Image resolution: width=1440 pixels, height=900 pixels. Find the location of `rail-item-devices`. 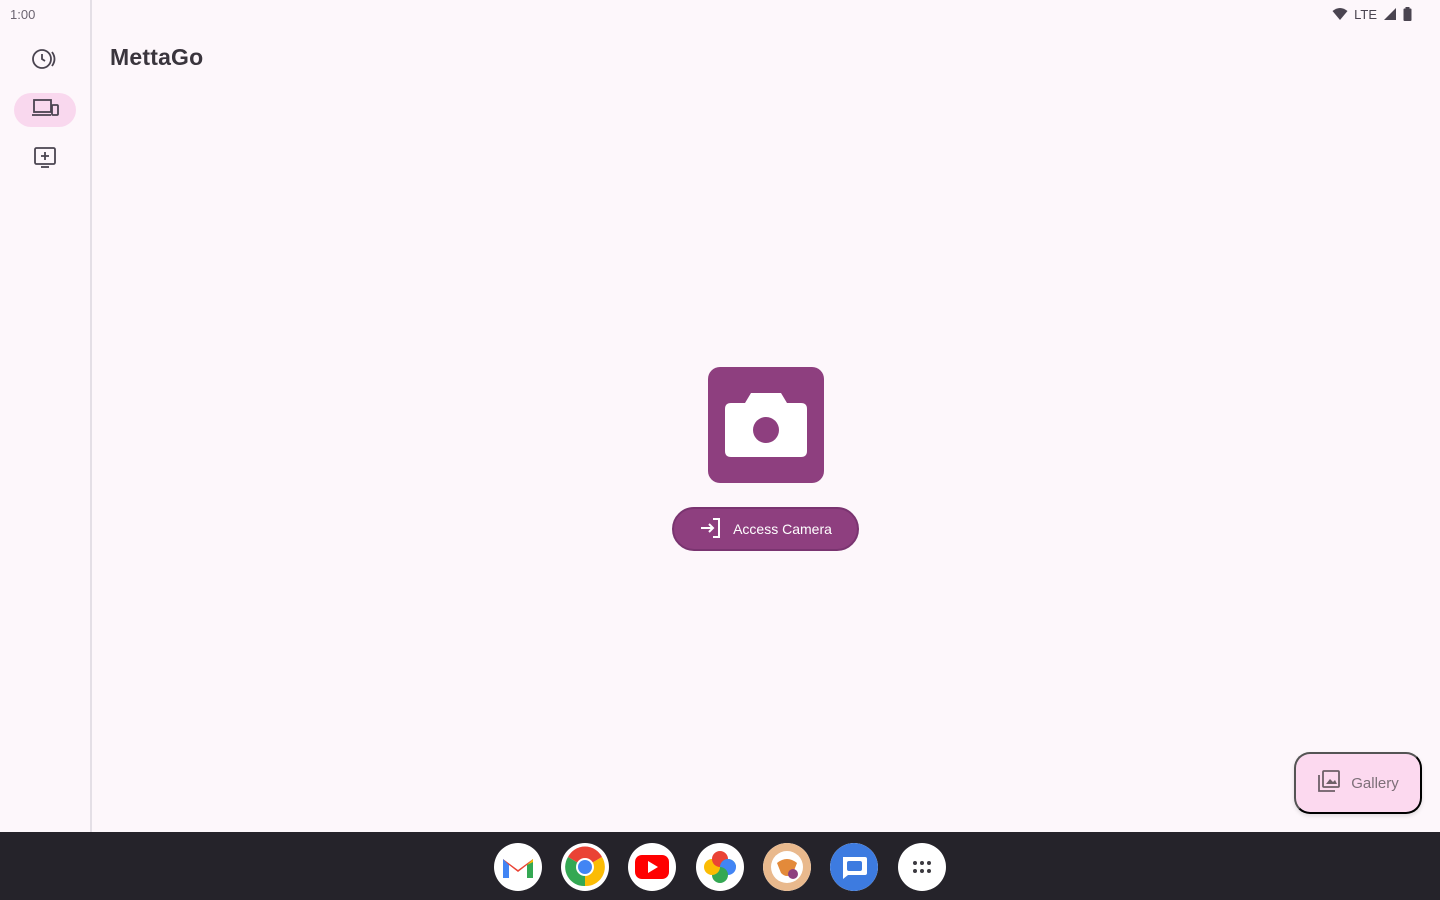

rail-item-devices is located at coordinates (45, 110).